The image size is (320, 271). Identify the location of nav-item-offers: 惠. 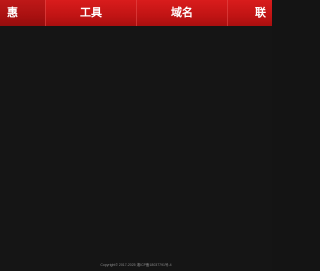
(22, 13).